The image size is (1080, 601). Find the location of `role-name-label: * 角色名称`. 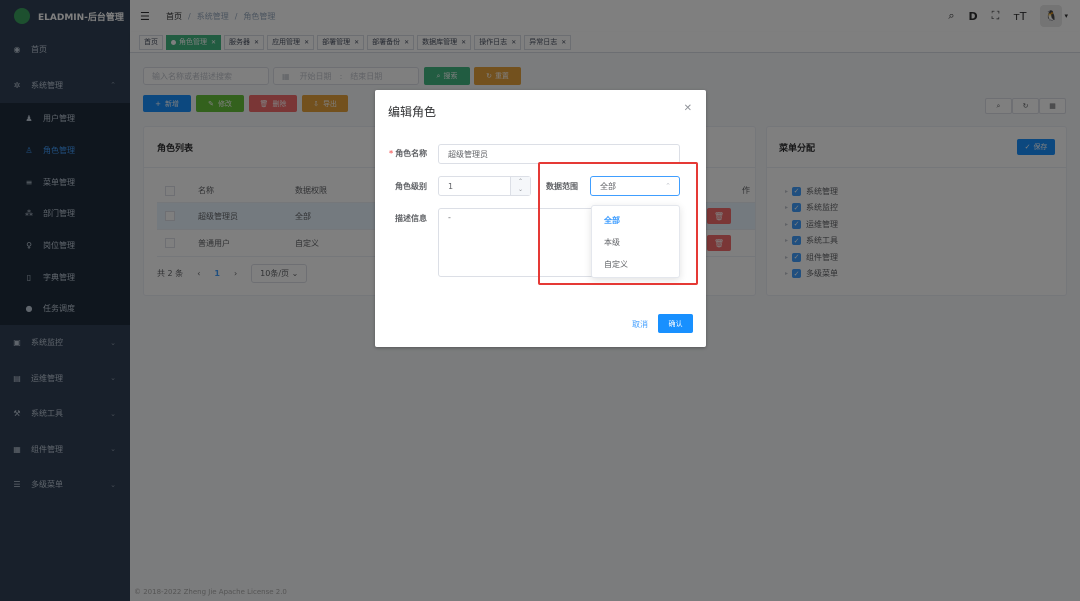

role-name-label: * 角色名称 is located at coordinates (408, 153).